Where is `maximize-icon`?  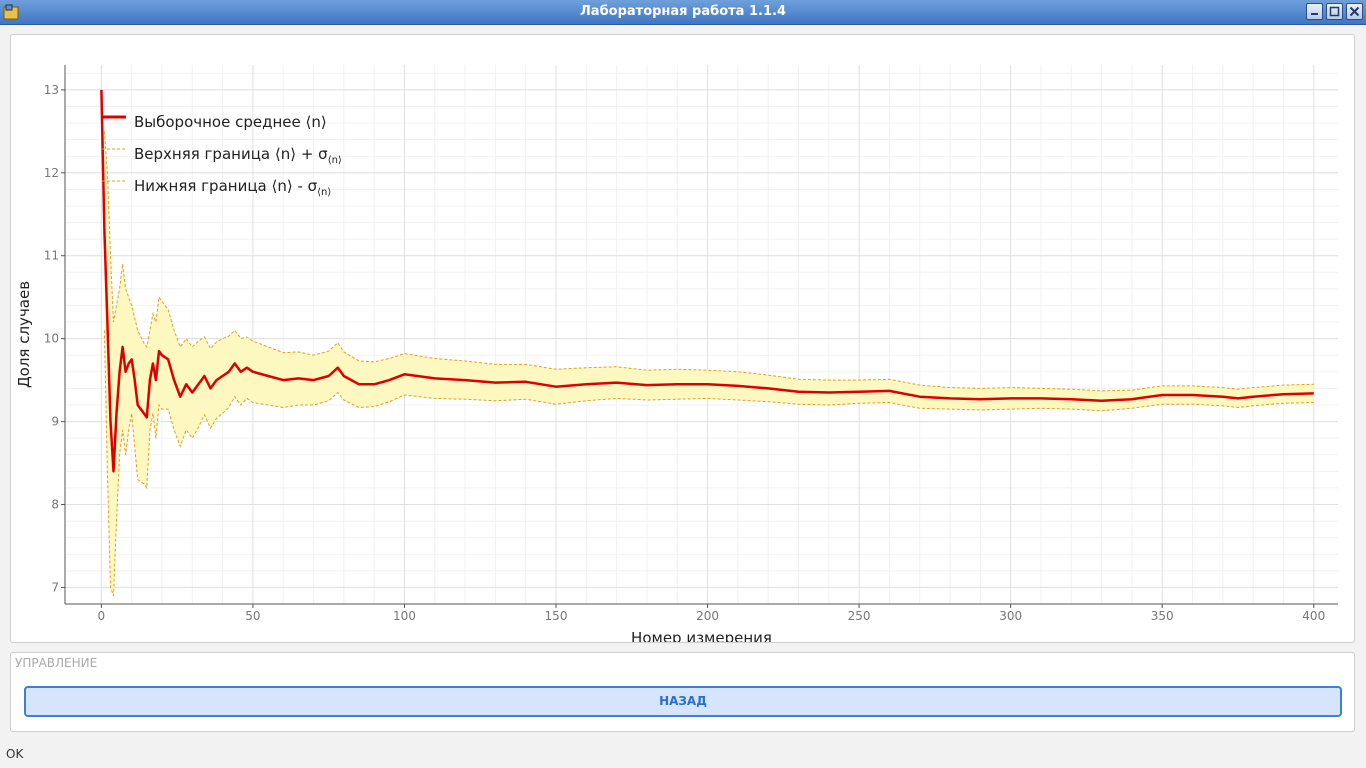 maximize-icon is located at coordinates (1334, 11).